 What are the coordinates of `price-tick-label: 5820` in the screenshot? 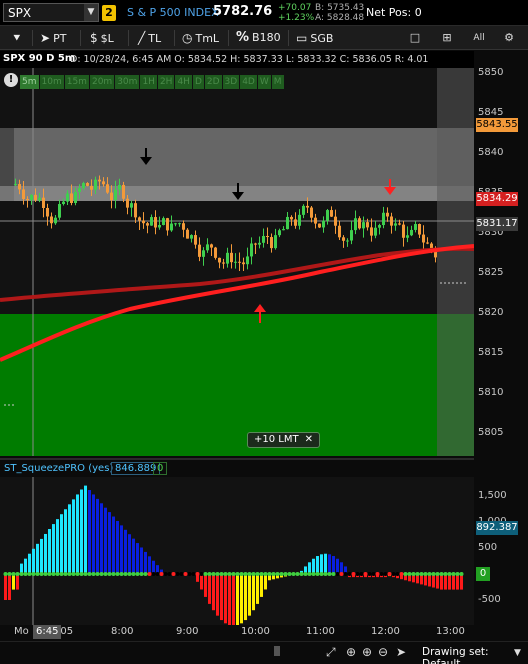 It's located at (491, 312).